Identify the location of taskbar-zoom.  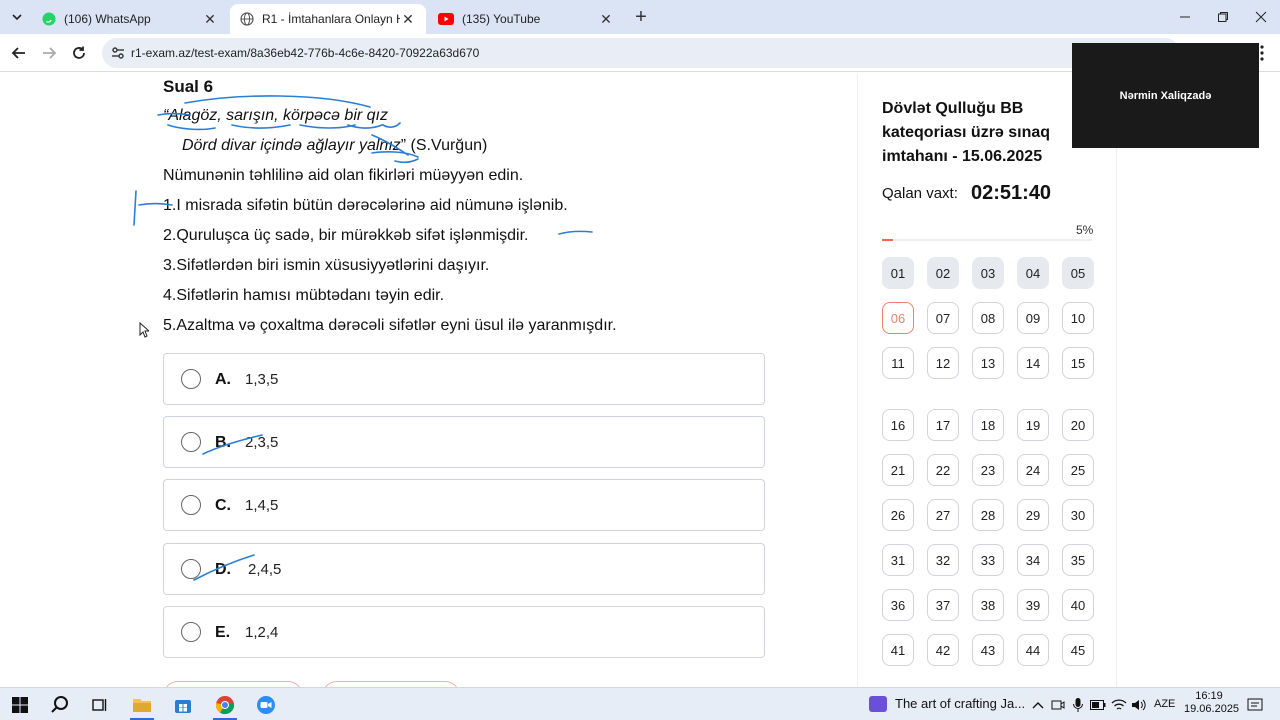
(266, 705).